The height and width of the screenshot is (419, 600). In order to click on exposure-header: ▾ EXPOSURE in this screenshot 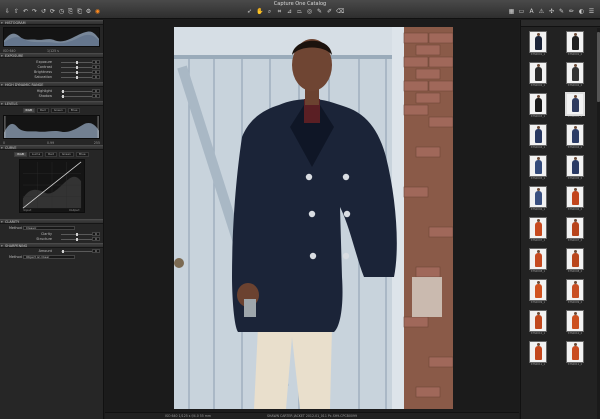, I will do `click(51, 55)`.